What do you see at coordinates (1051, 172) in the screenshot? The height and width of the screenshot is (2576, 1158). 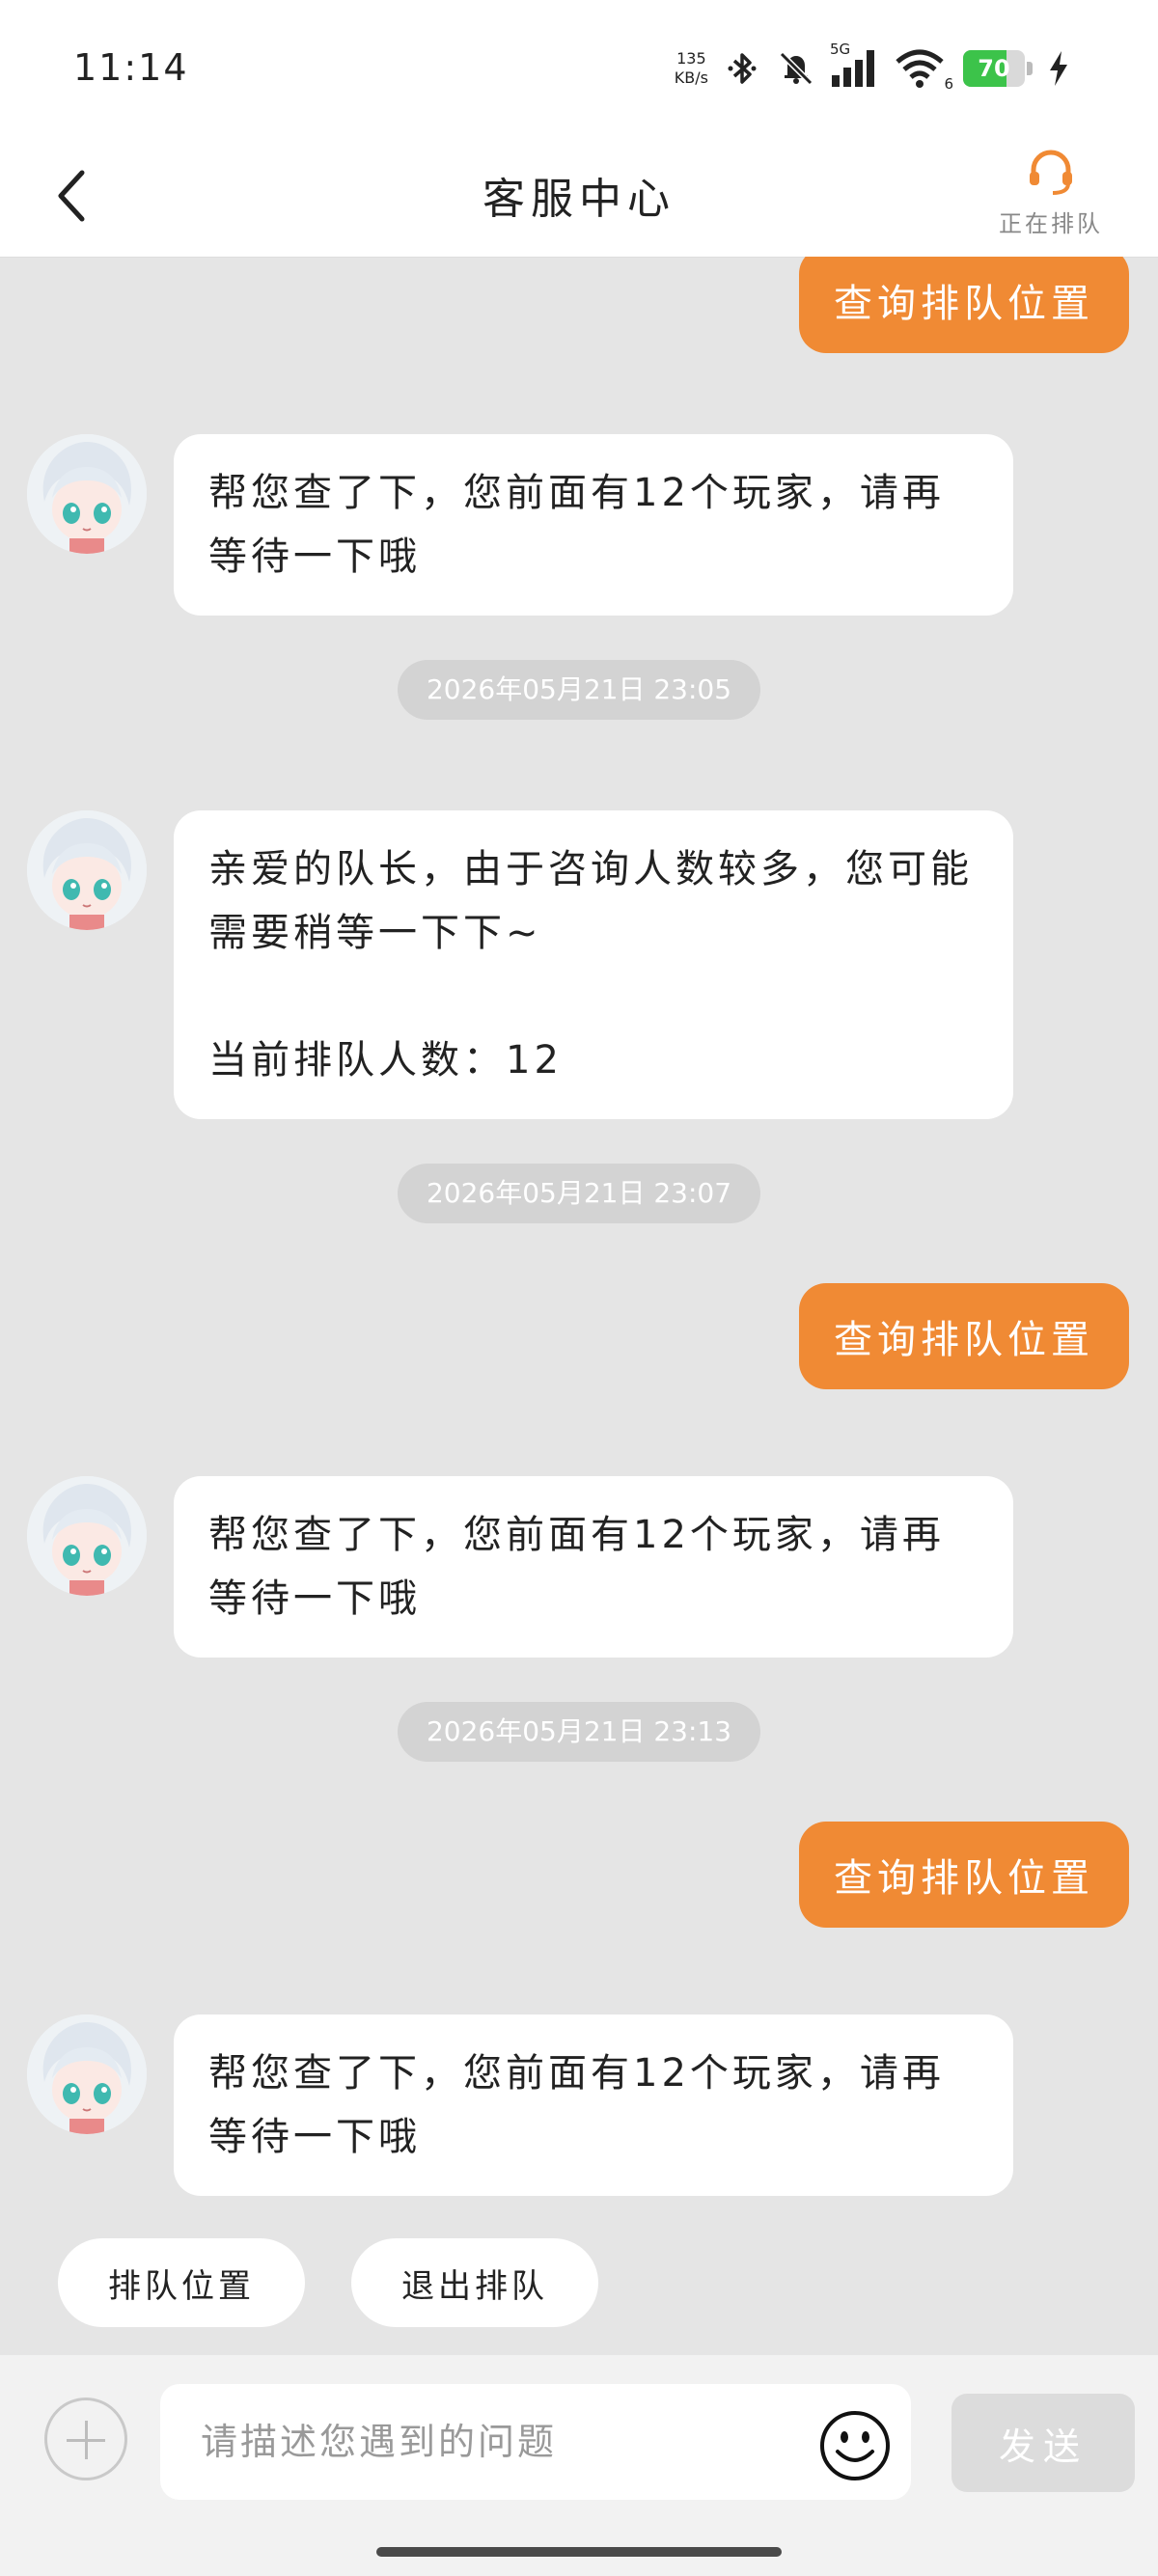 I see `headset-icon` at bounding box center [1051, 172].